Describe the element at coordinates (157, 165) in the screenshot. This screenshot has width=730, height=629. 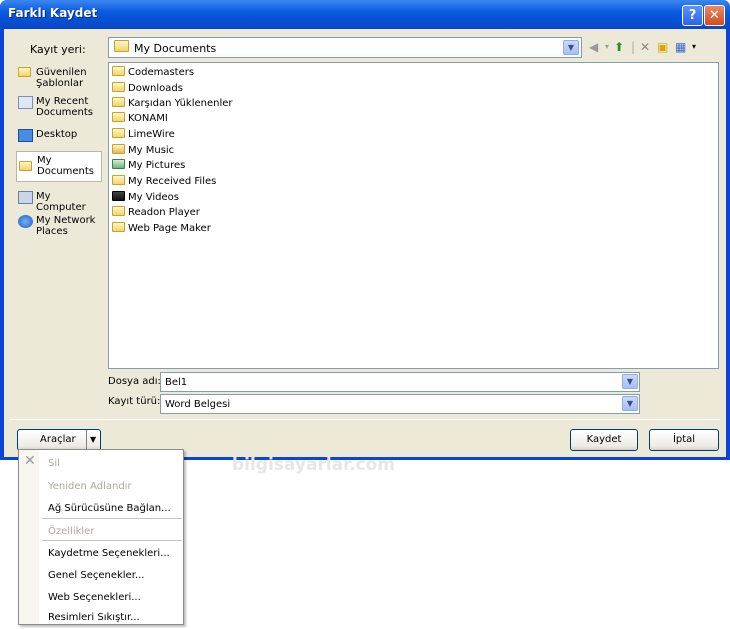
I see `folder-name: My Pictures` at that location.